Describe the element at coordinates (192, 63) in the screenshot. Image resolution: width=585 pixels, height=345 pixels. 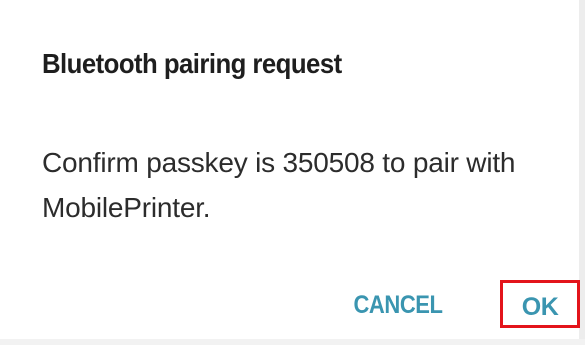
I see `dialog-title: Bluetooth pairing request` at that location.